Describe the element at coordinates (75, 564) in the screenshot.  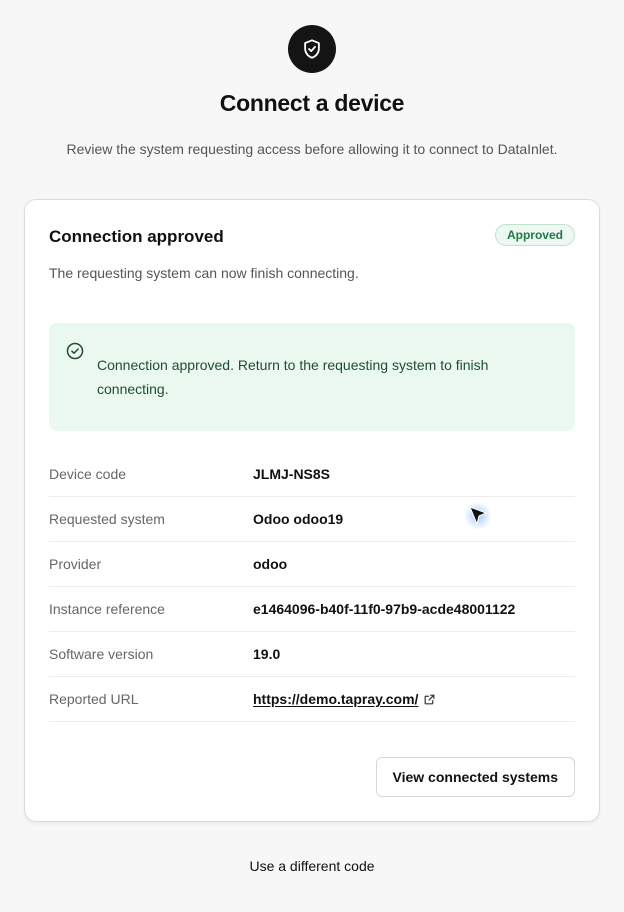
I see `detail-label: Provider` at that location.